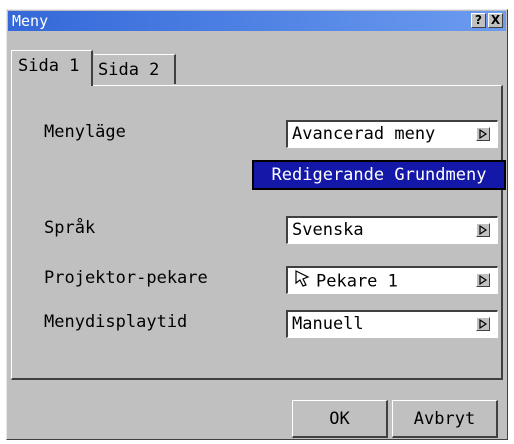  I want to click on tab-label: Sida 1, so click(49, 66).